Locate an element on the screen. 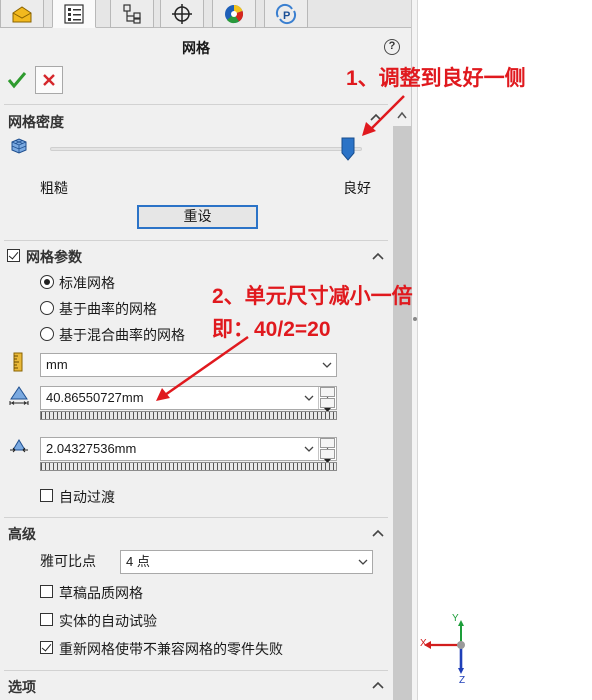  close-icon is located at coordinates (49, 80).